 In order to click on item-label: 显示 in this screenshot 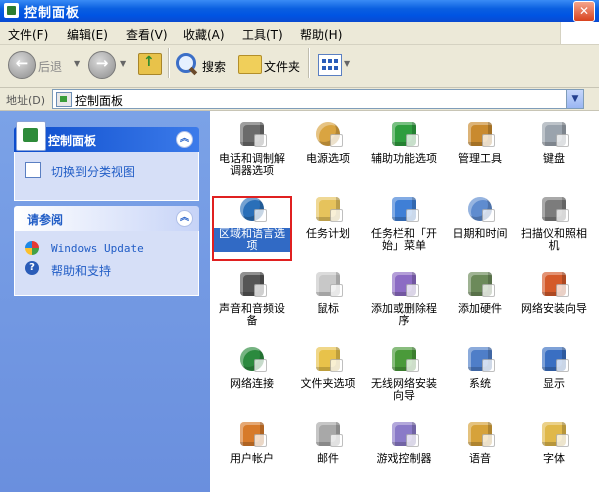, I will do `click(554, 383)`.